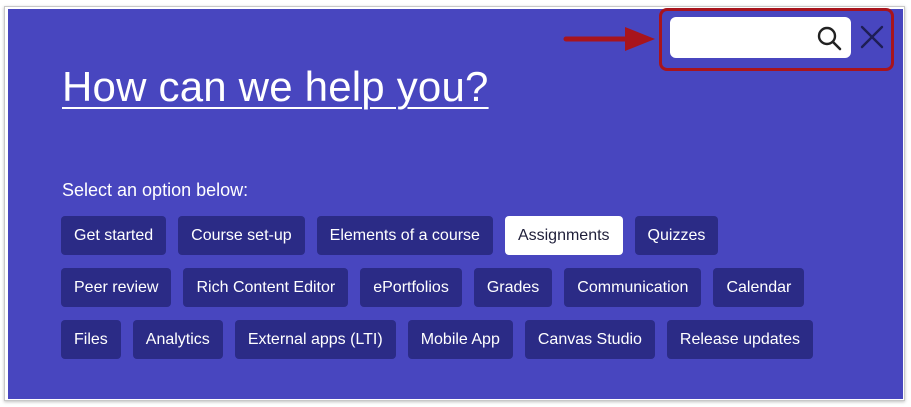  I want to click on close-icon, so click(872, 37).